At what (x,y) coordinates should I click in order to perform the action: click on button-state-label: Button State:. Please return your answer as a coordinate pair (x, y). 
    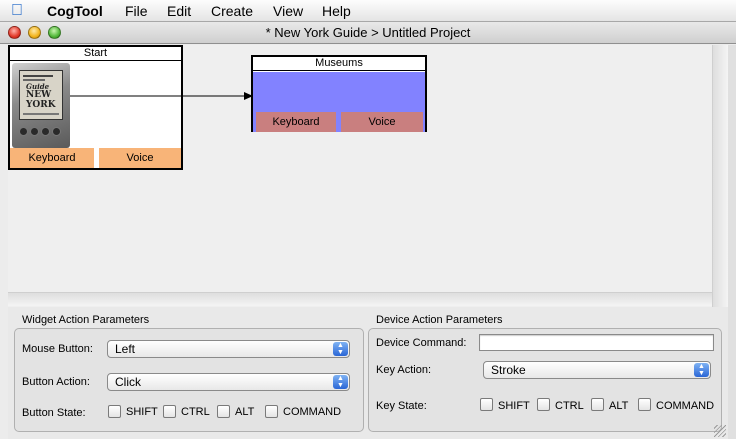
    Looking at the image, I should click on (54, 413).